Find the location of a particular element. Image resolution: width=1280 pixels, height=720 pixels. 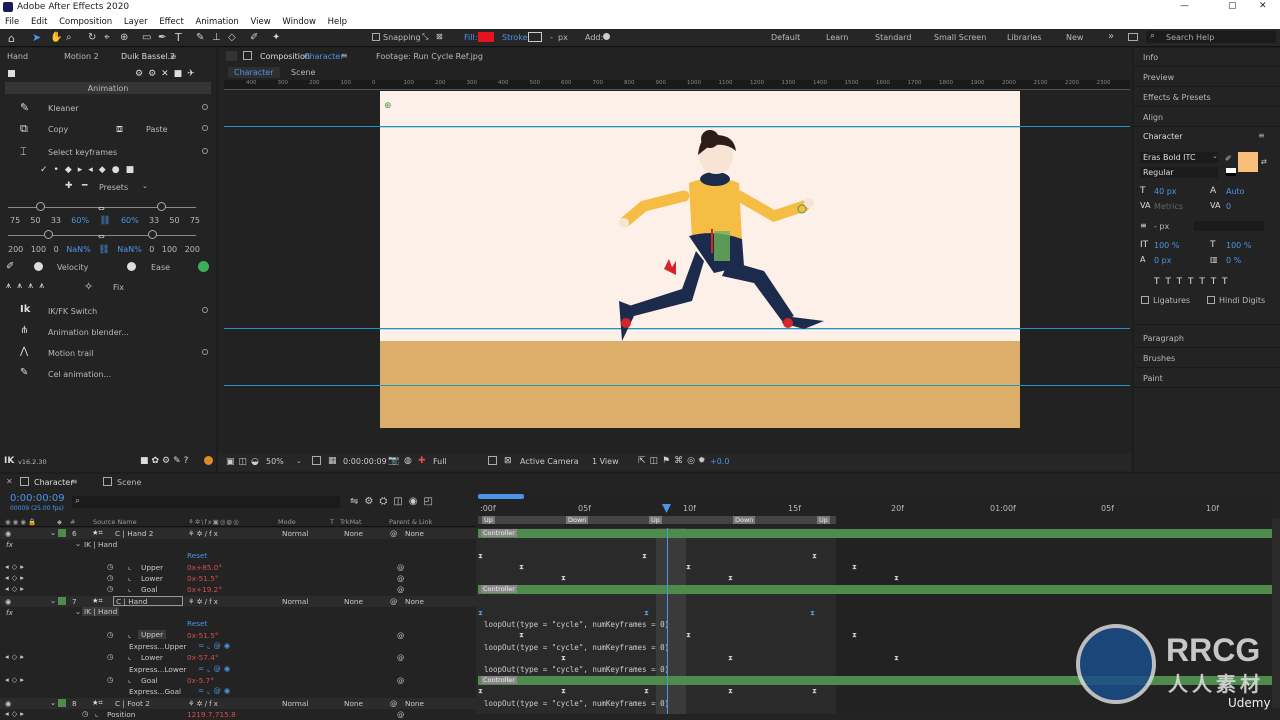

font-size-value: 40 px is located at coordinates (1165, 191).